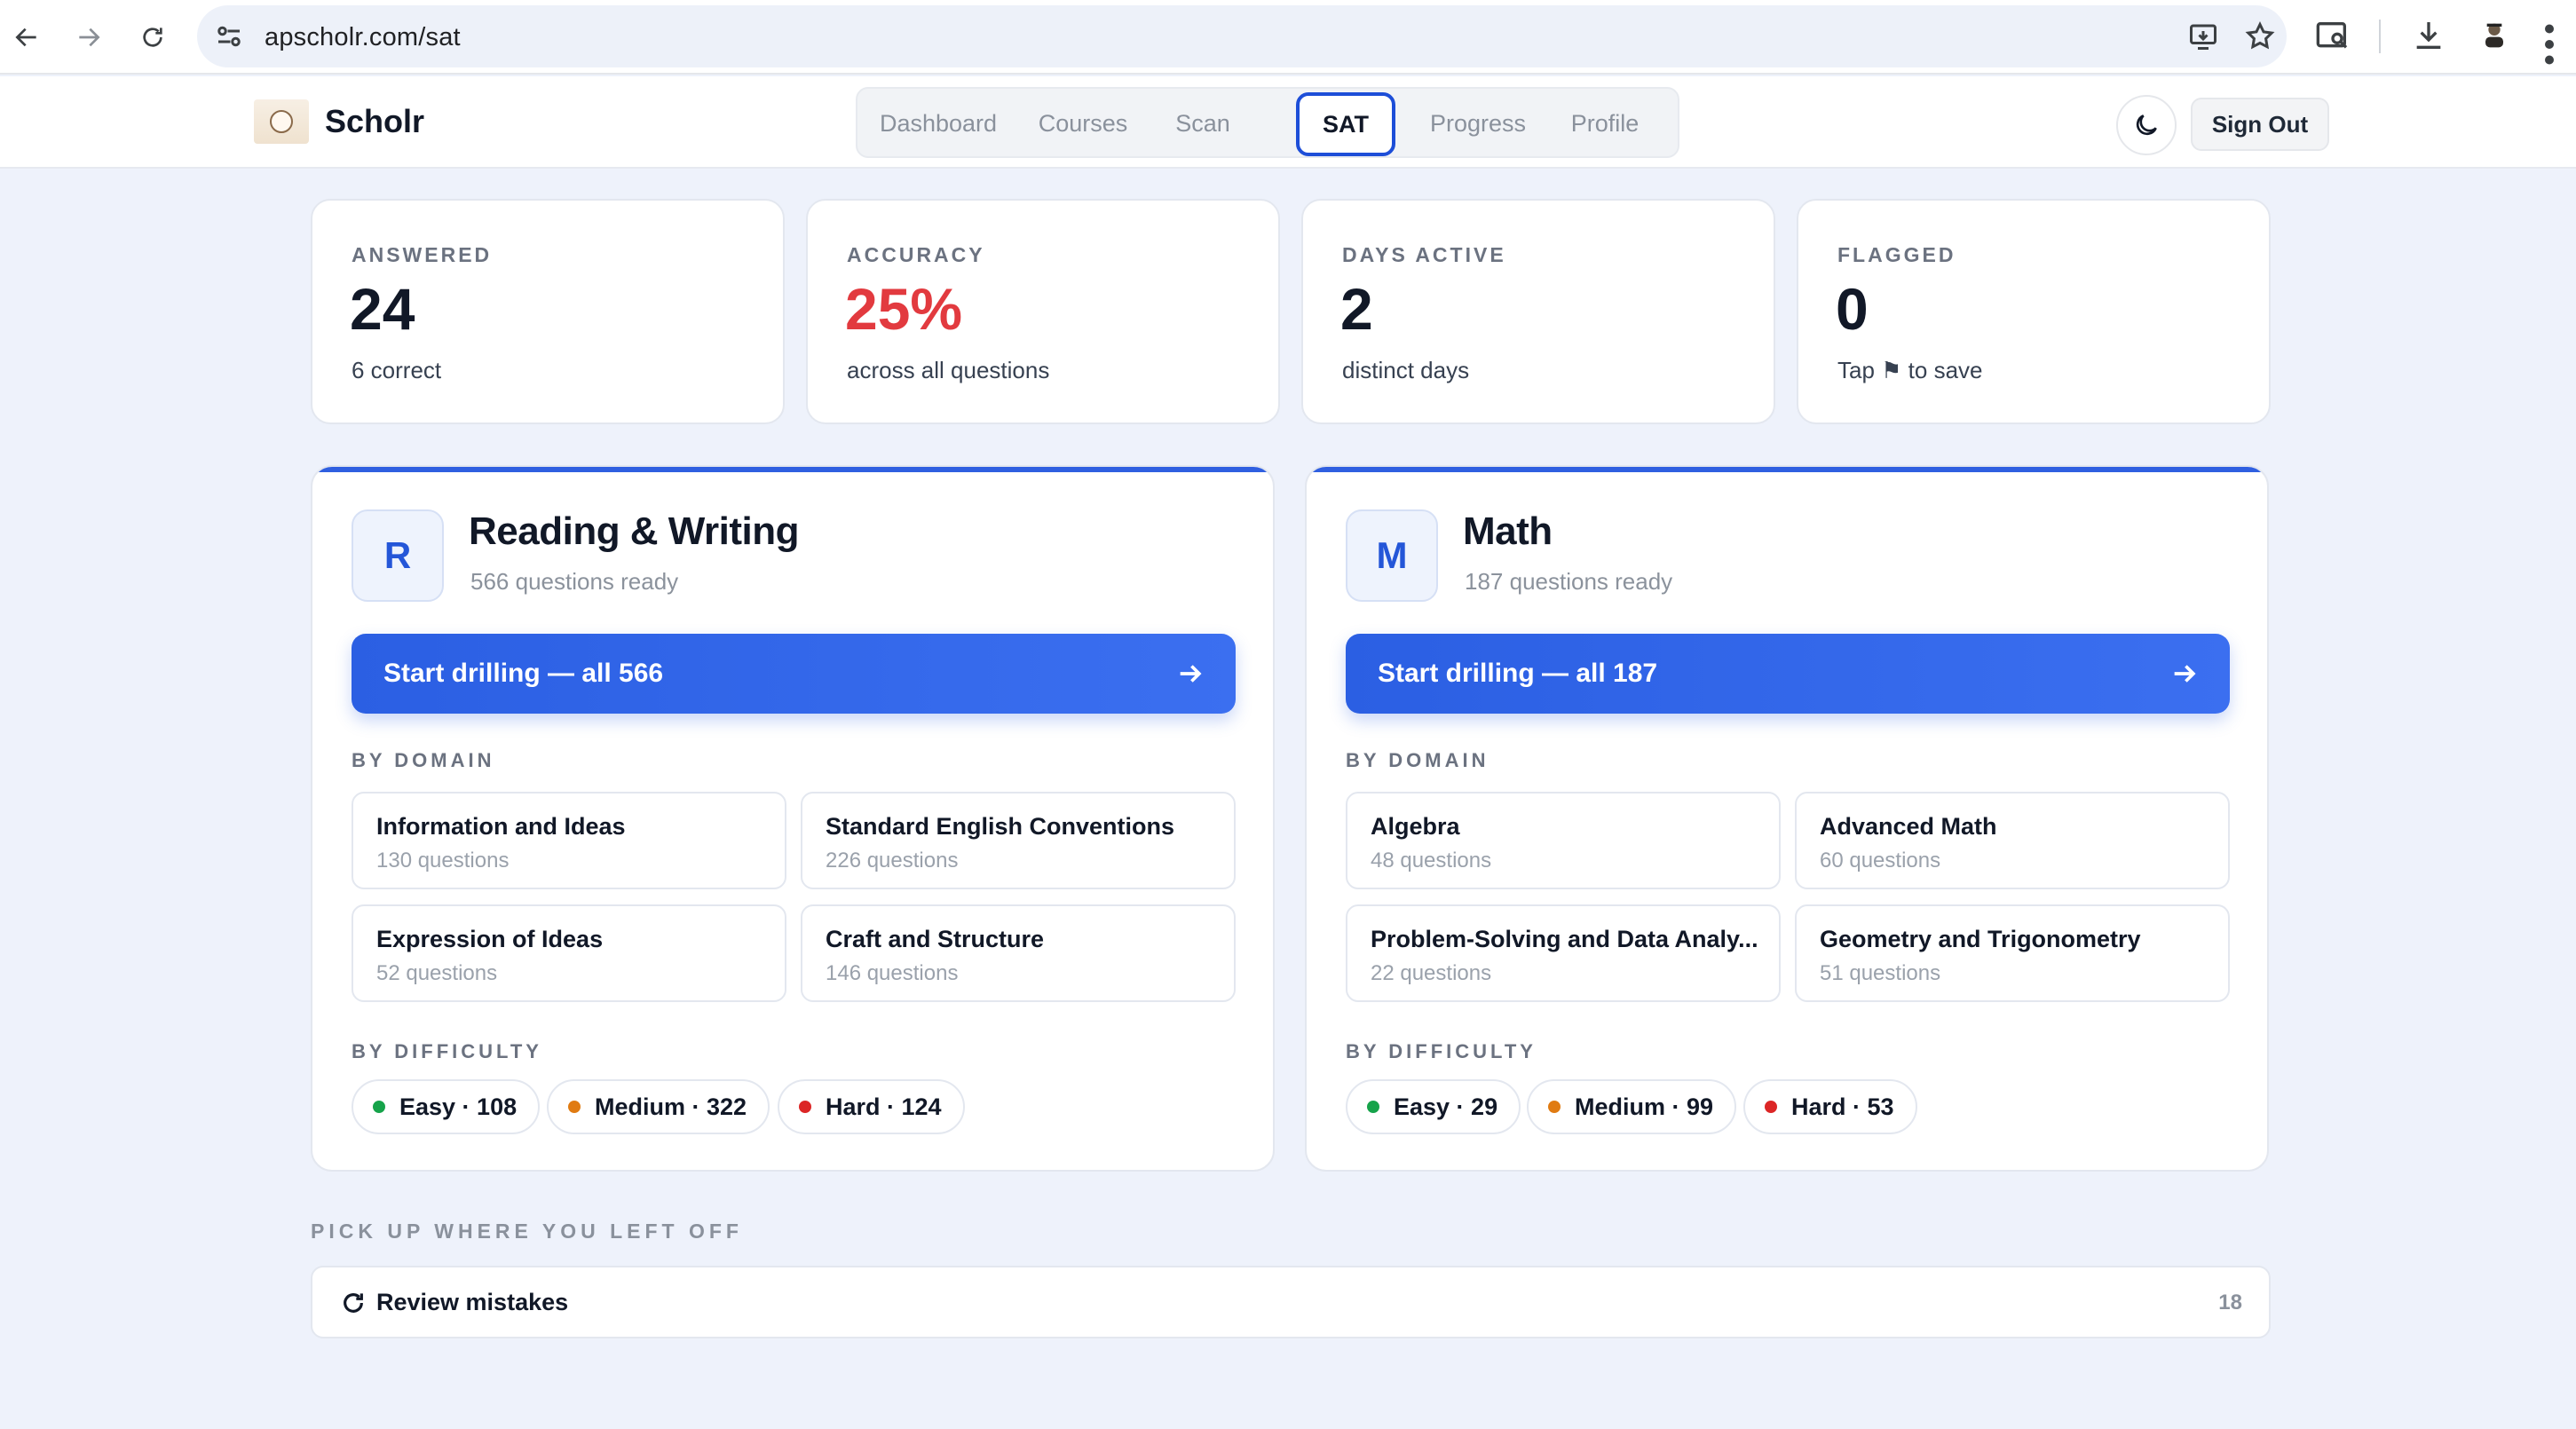 The image size is (2576, 1429). Describe the element at coordinates (422, 254) in the screenshot. I see `stat-label: ANSWERED` at that location.